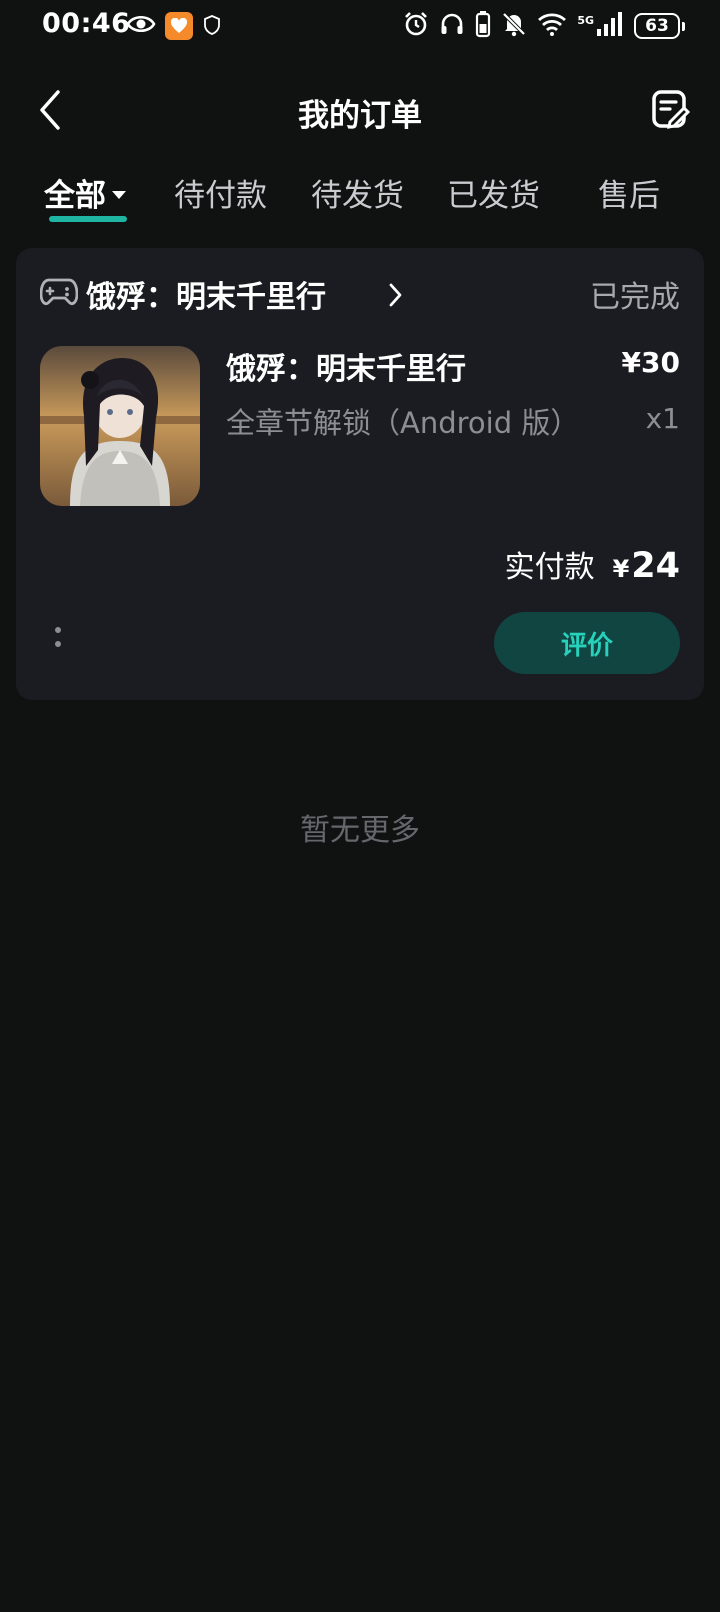 This screenshot has height=1612, width=720. I want to click on product-name: 饿殍：明末千里行, so click(346, 366).